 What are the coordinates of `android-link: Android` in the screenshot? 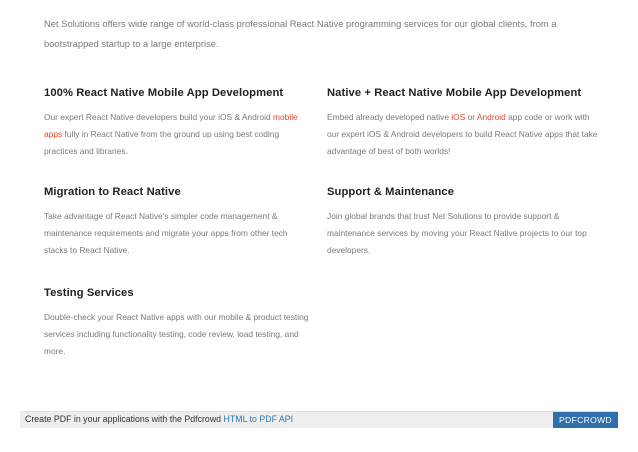 It's located at (491, 117).